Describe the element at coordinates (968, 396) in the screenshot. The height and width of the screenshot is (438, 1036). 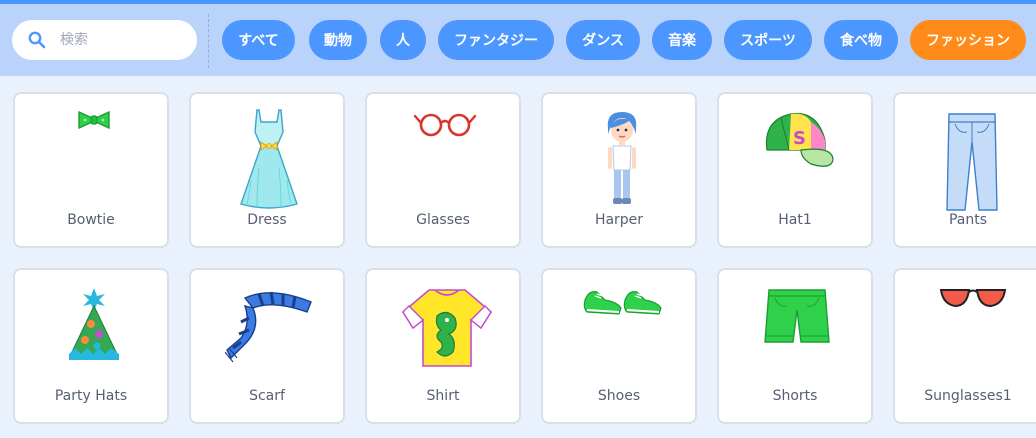
I see `item-label: Sunglasses1` at that location.